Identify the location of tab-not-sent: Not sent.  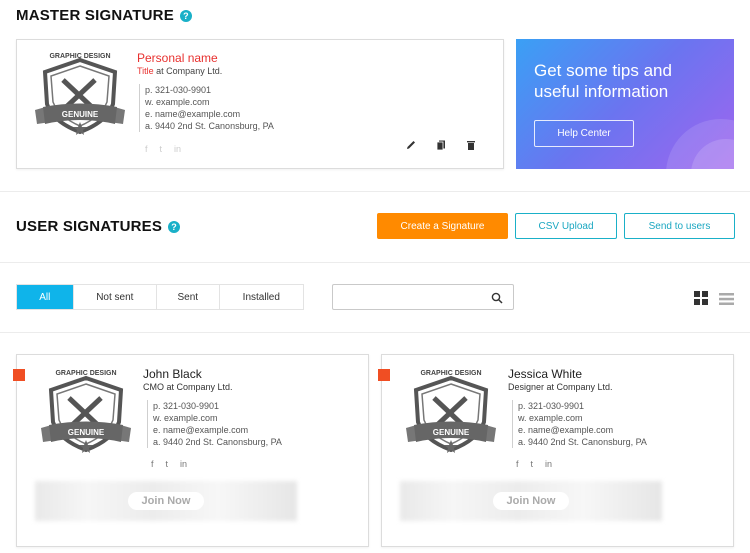
(116, 297).